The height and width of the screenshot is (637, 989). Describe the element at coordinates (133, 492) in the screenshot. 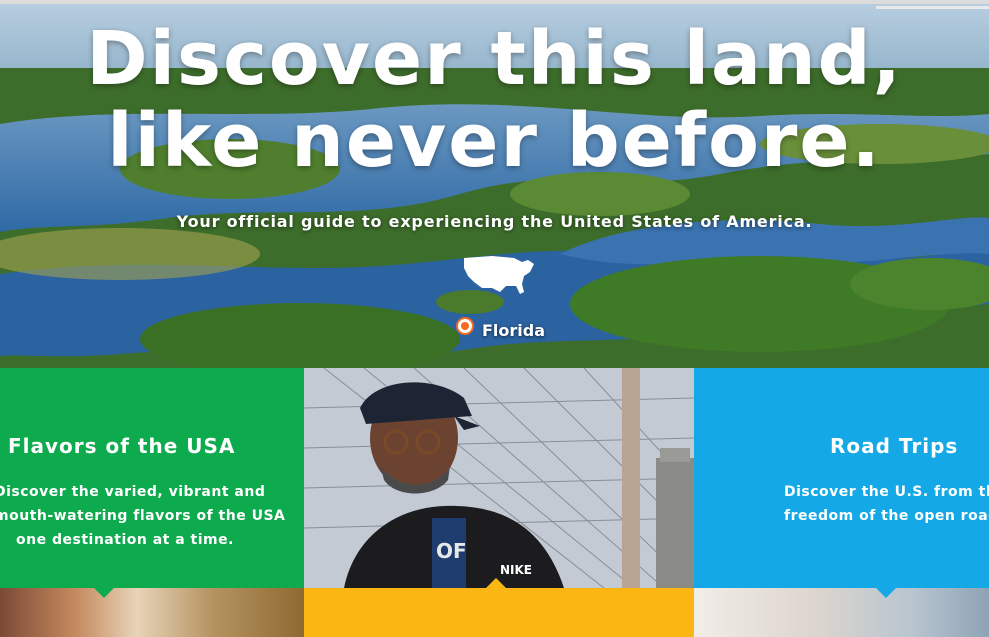

I see `tile-flavors-line1: Discover the varied, vibrant and` at that location.